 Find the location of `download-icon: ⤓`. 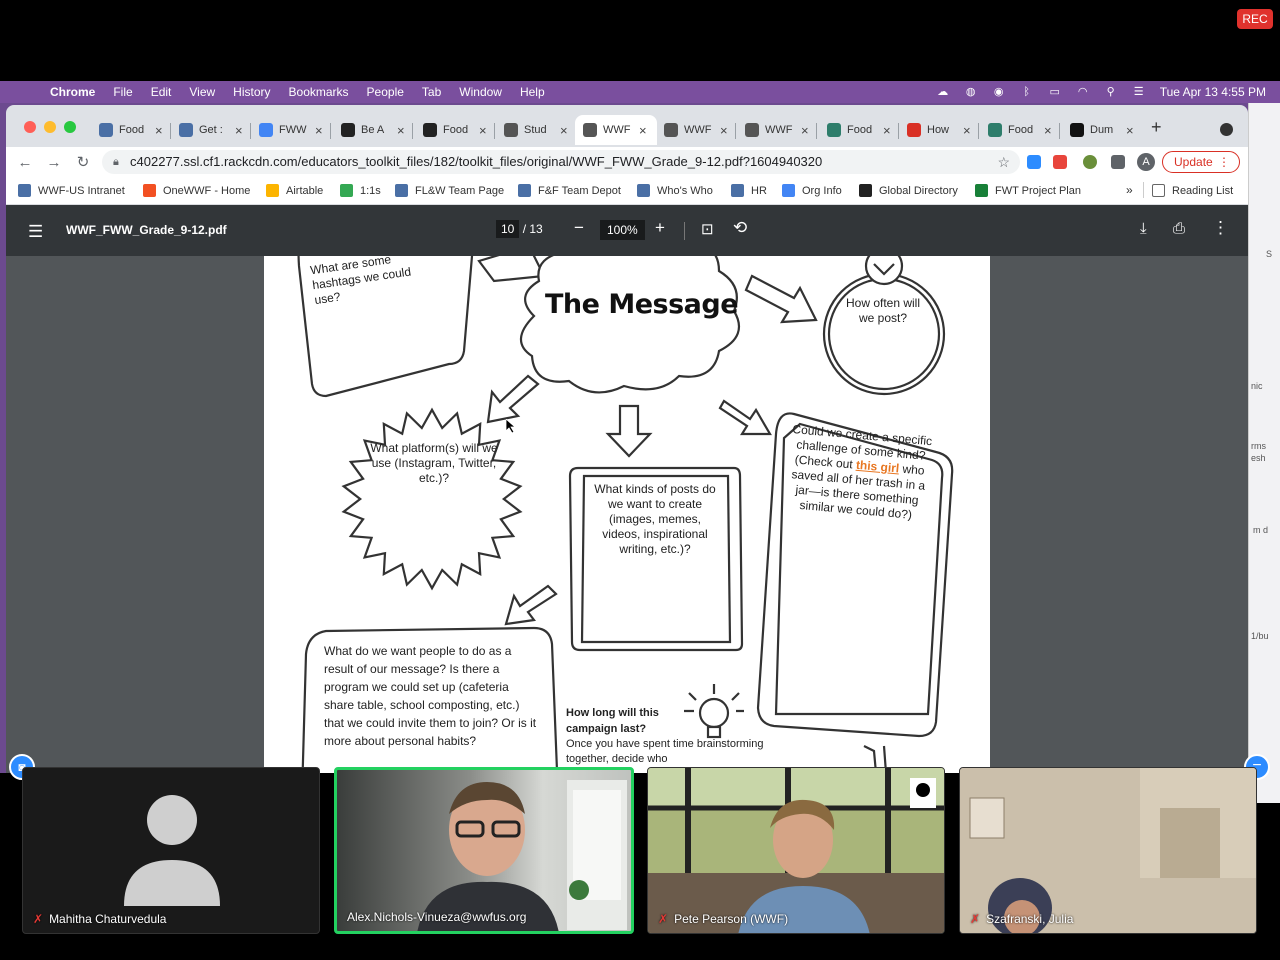

download-icon: ⤓ is located at coordinates (1143, 228).